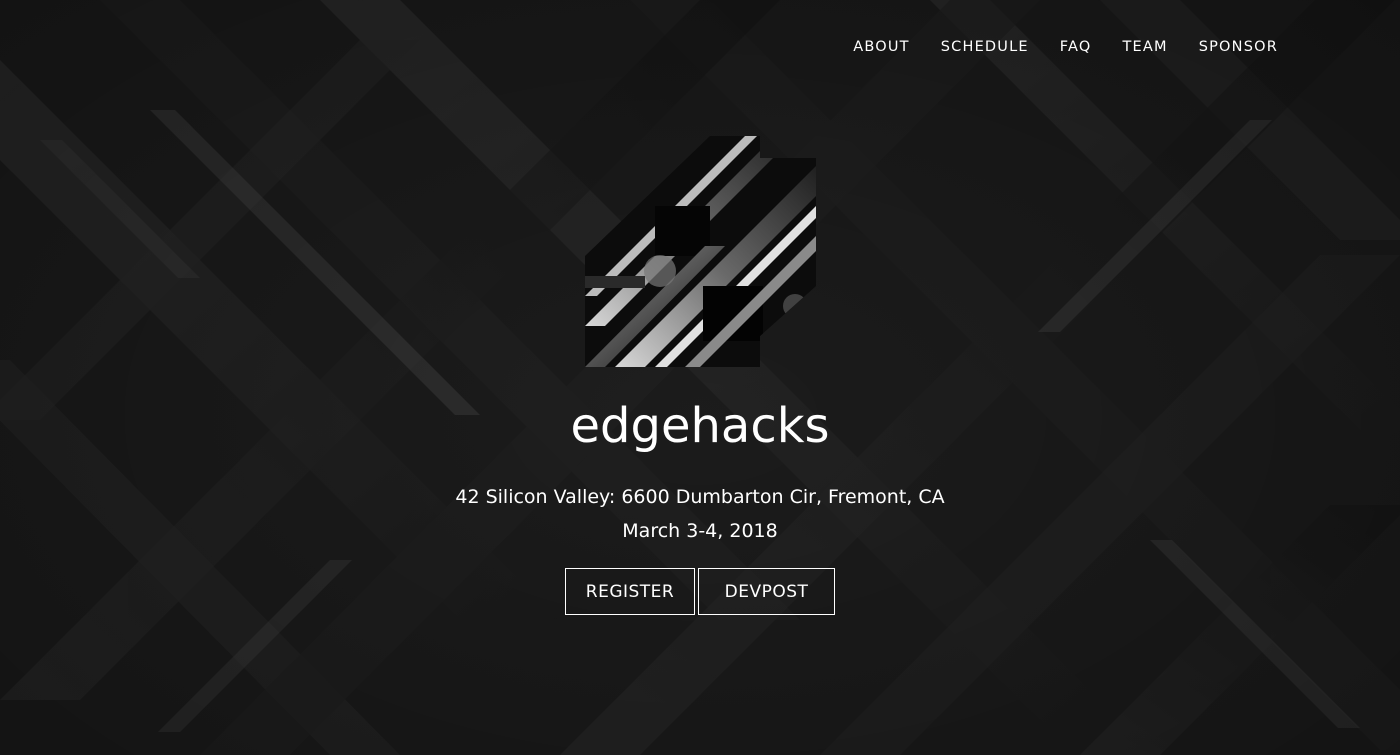 This screenshot has width=1400, height=755. What do you see at coordinates (1050, 47) in the screenshot?
I see `top-nav: ABOUT SCHEDULE FAQ TEAM SPONSOR` at bounding box center [1050, 47].